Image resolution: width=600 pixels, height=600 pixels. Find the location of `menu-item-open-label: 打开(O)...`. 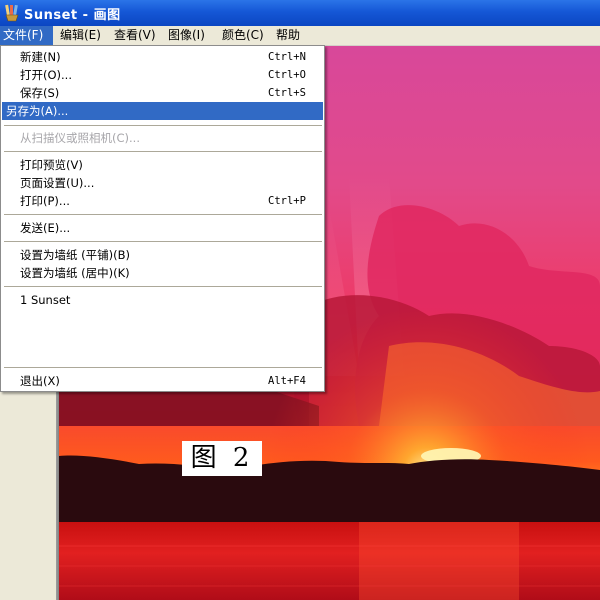

menu-item-open-label: 打开(O)... is located at coordinates (46, 75).